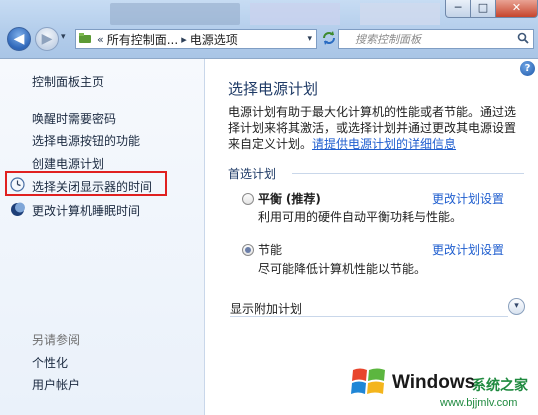 This screenshot has height=415, width=538. I want to click on power-saver-change-settings-link: 更改计划设置, so click(468, 249).